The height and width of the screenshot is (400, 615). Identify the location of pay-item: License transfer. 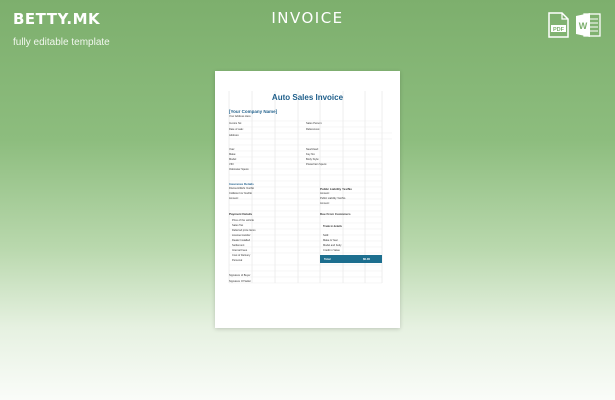
(241, 235).